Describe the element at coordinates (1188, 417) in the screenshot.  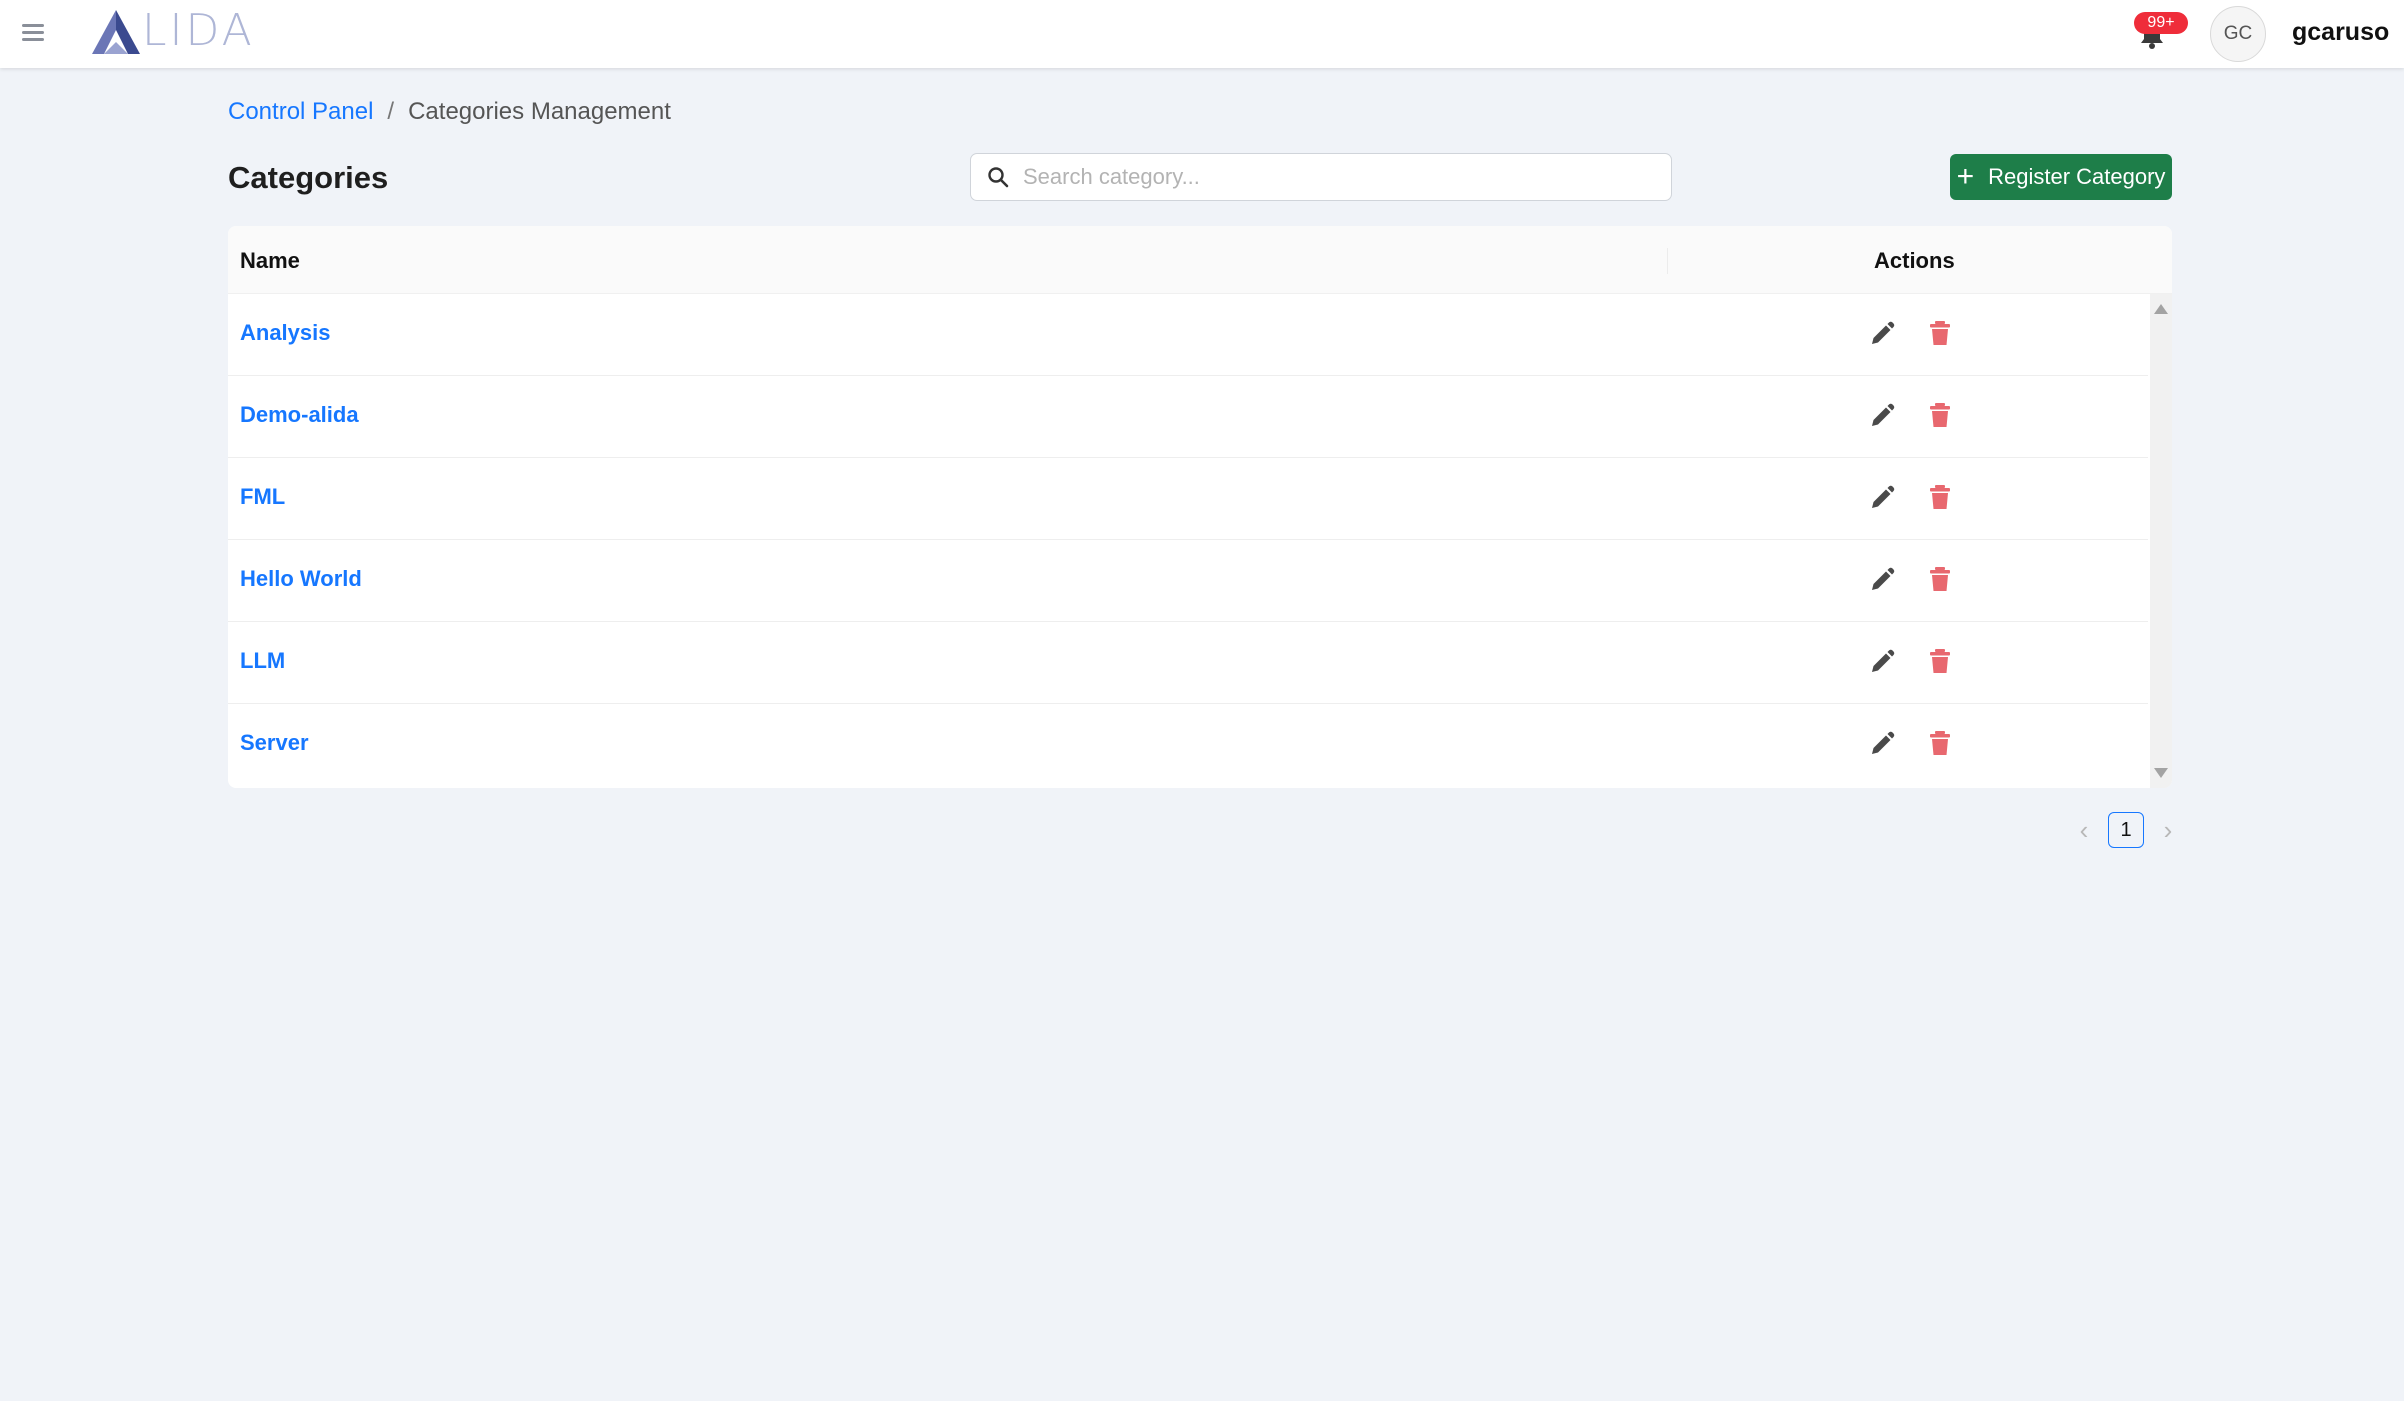
I see `table-row: Demo-alida` at that location.